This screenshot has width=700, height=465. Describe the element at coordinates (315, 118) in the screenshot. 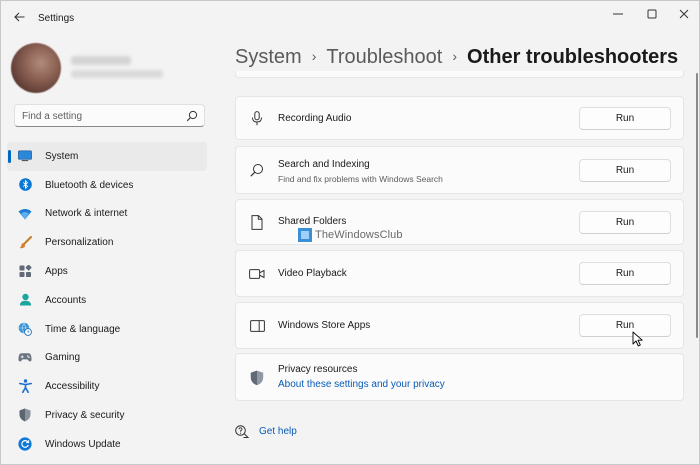

I see `troubleshooter-title: Recording Audio` at that location.